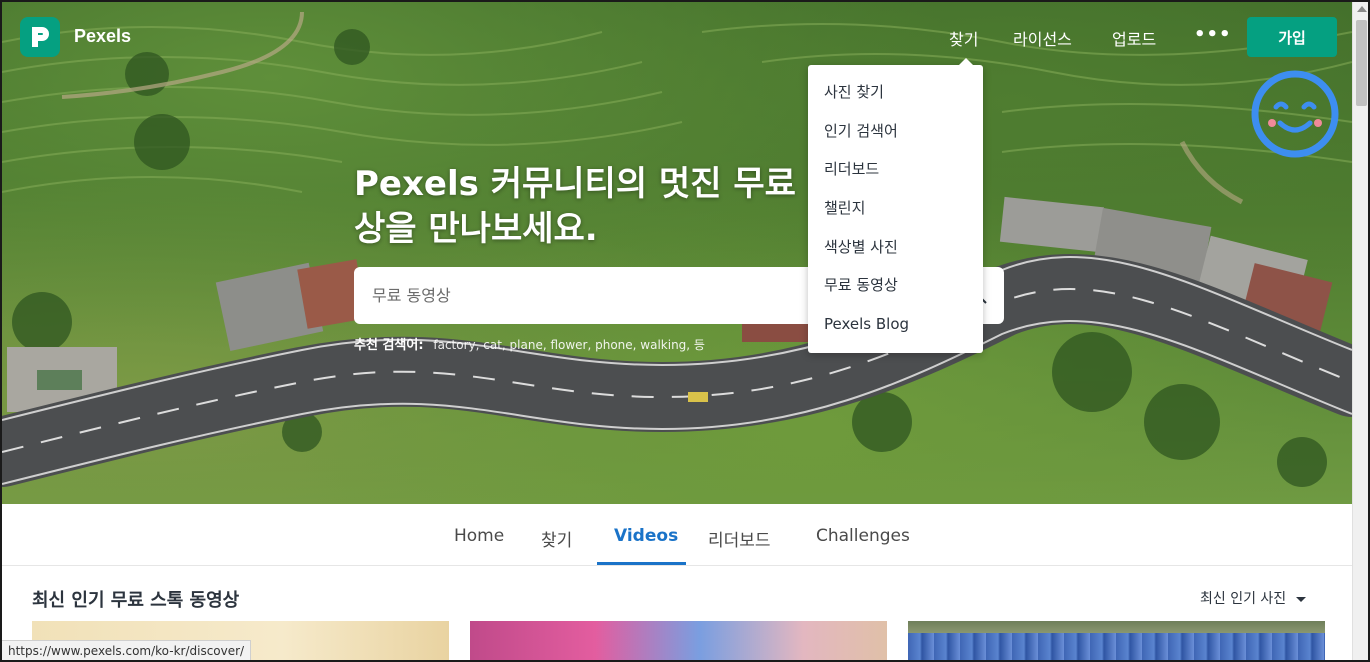  I want to click on status-bar-url: https://www.pexels.com/ko-kr/discover/, so click(127, 650).